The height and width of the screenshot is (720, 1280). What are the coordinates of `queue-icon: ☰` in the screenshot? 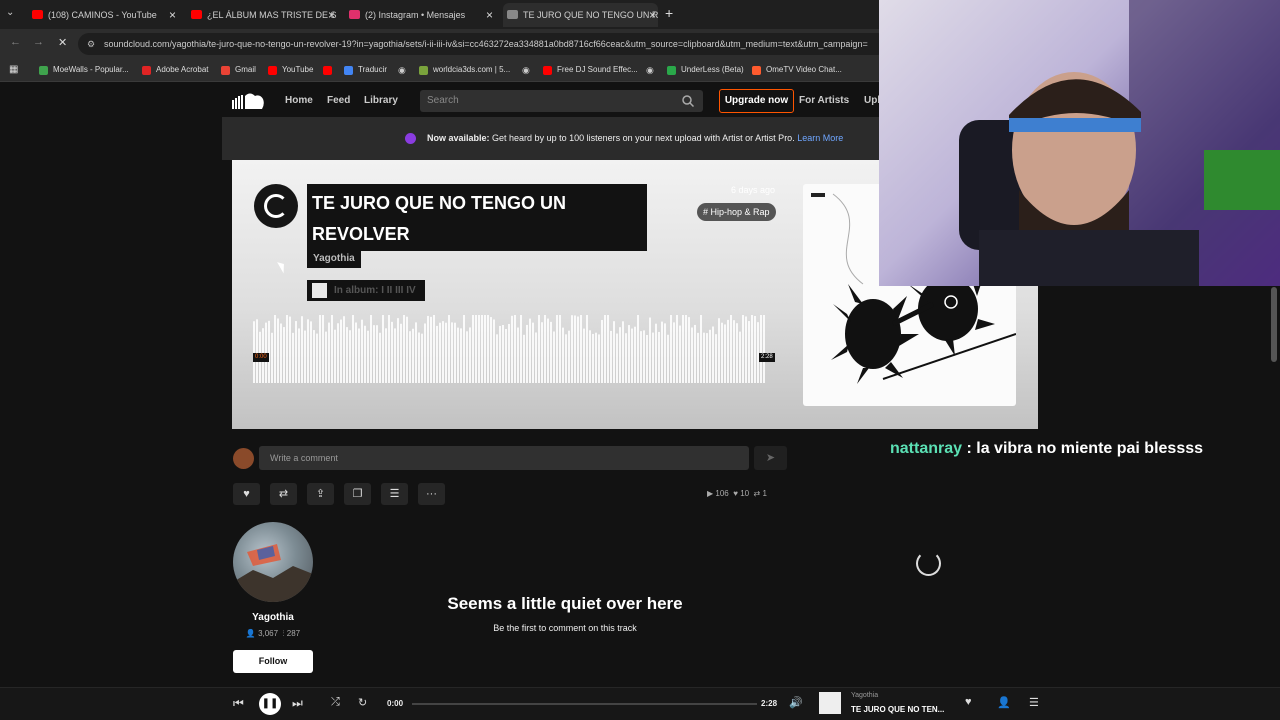 It's located at (1034, 702).